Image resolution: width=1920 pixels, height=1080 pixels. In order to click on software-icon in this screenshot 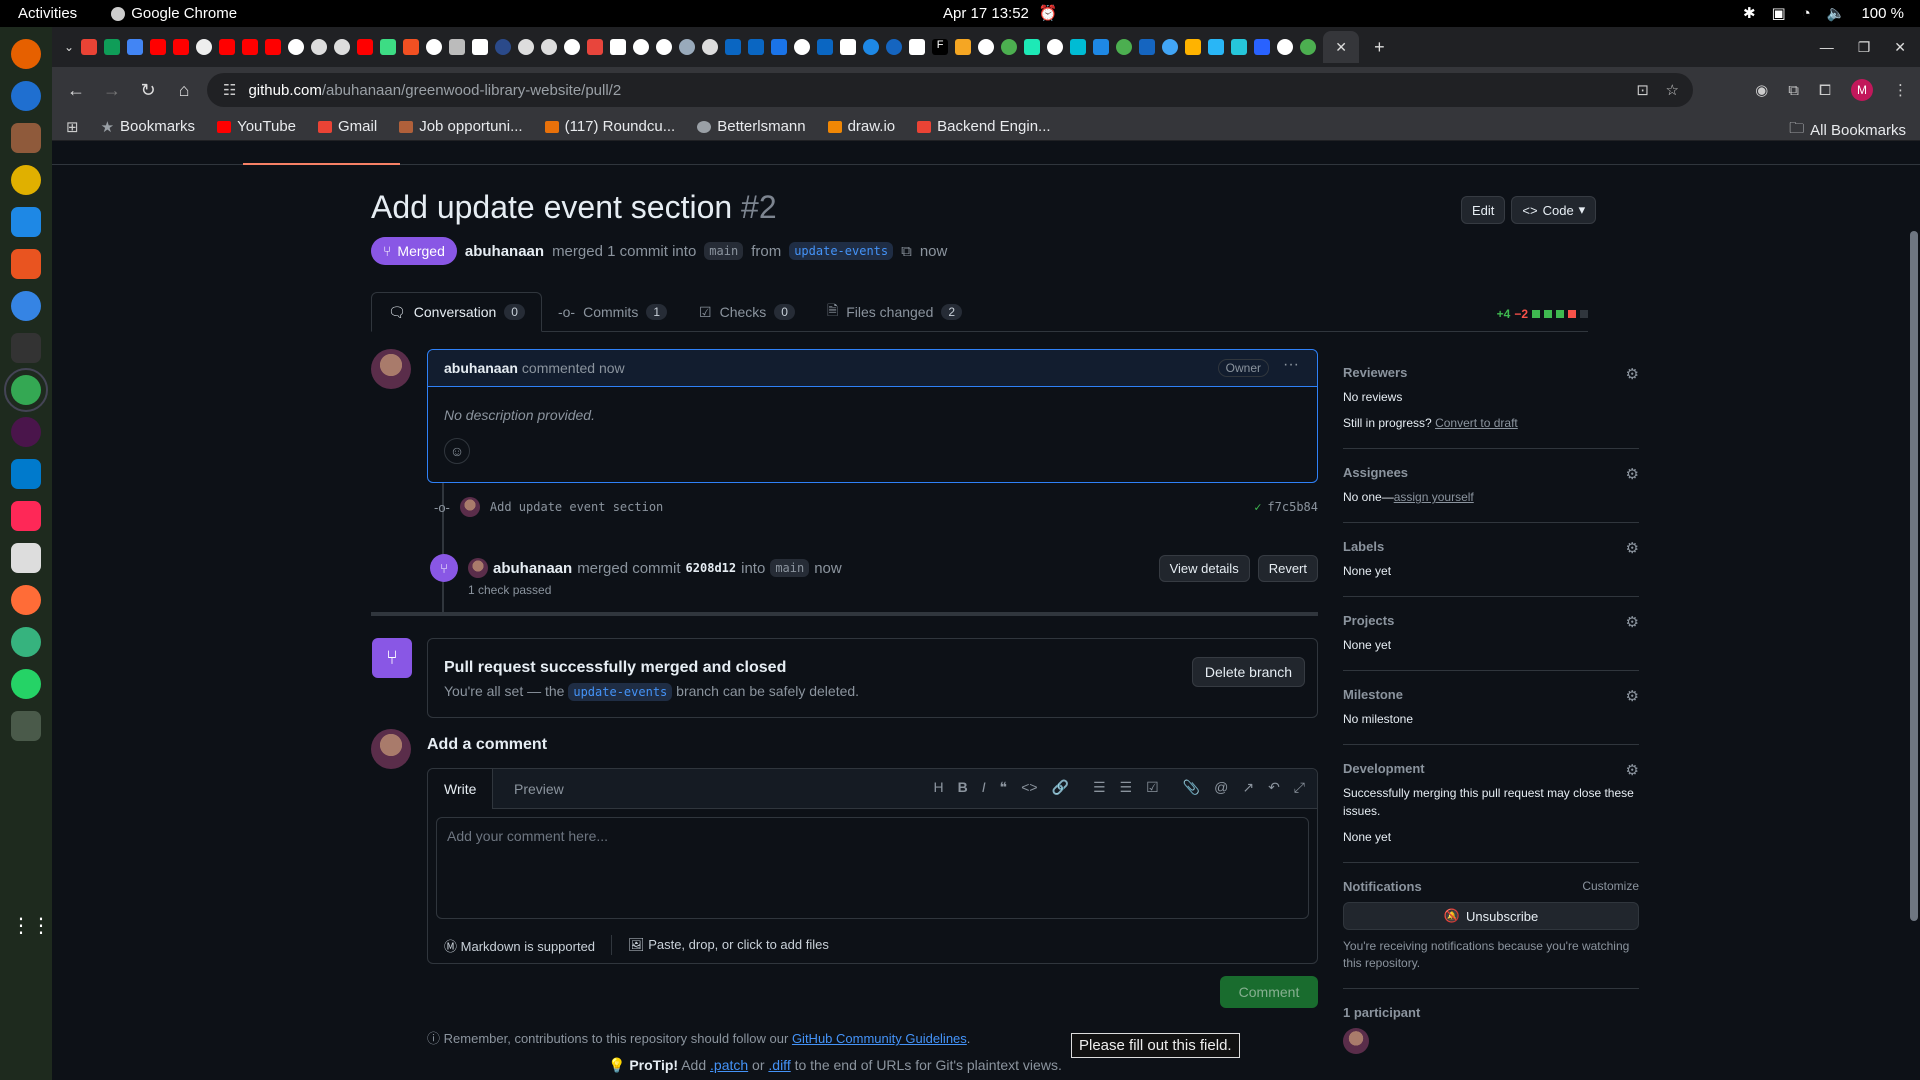, I will do `click(26, 264)`.